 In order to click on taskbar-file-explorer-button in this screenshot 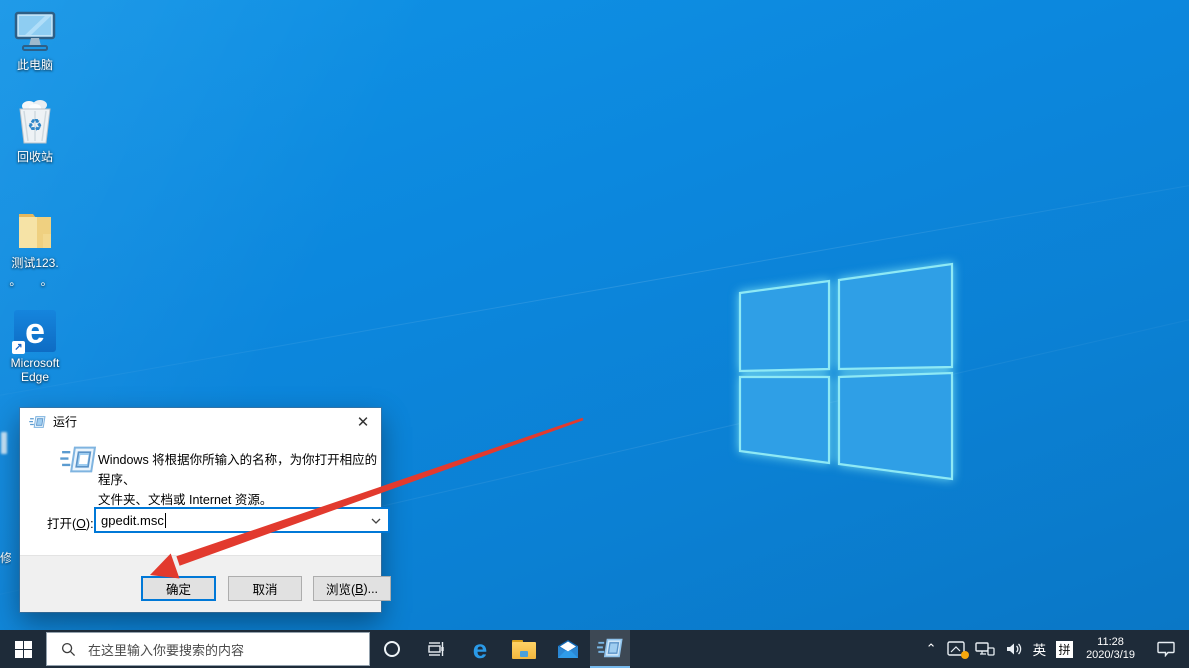, I will do `click(524, 649)`.